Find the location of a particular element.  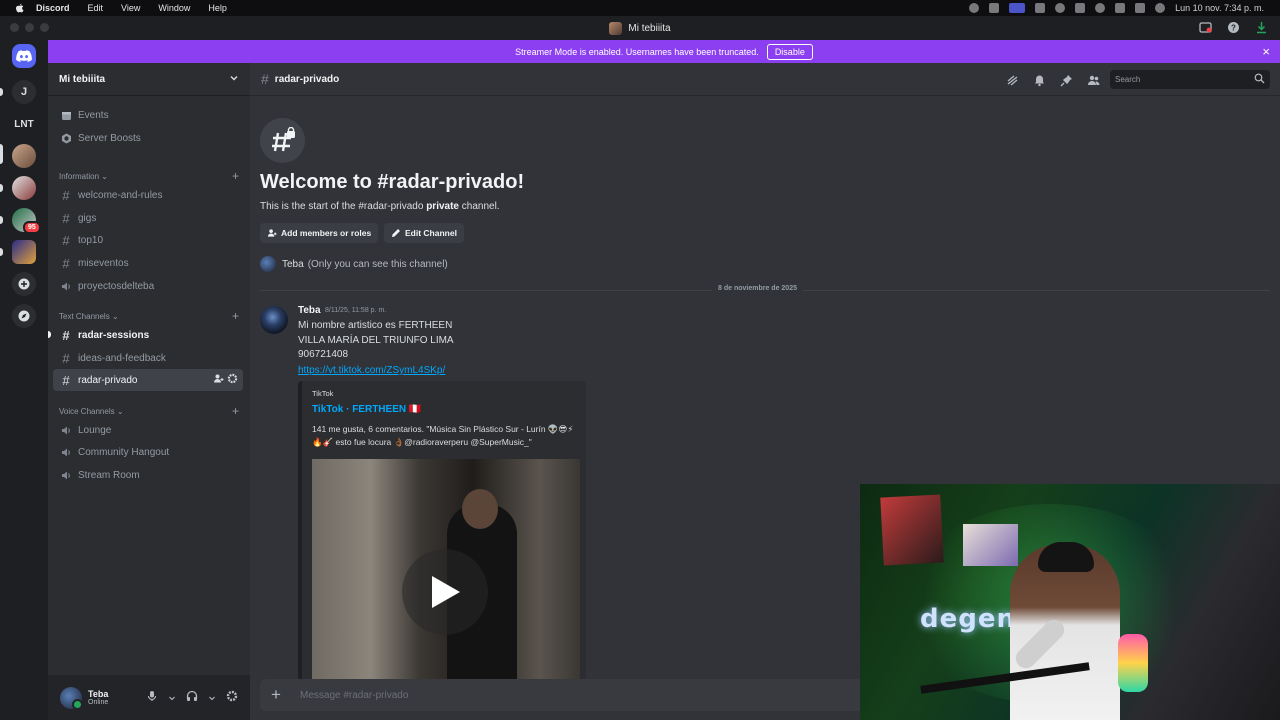

window-title-bar: Mi tebiiita ? is located at coordinates (640, 28).